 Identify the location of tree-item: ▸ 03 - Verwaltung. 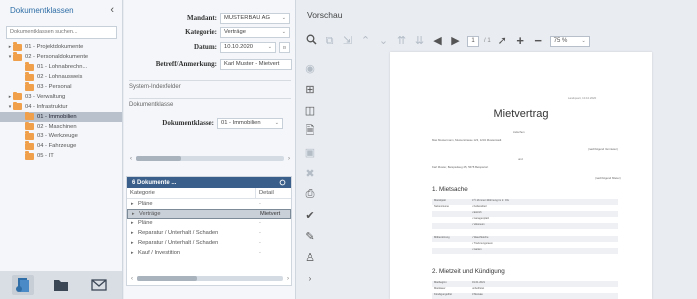
(61, 96).